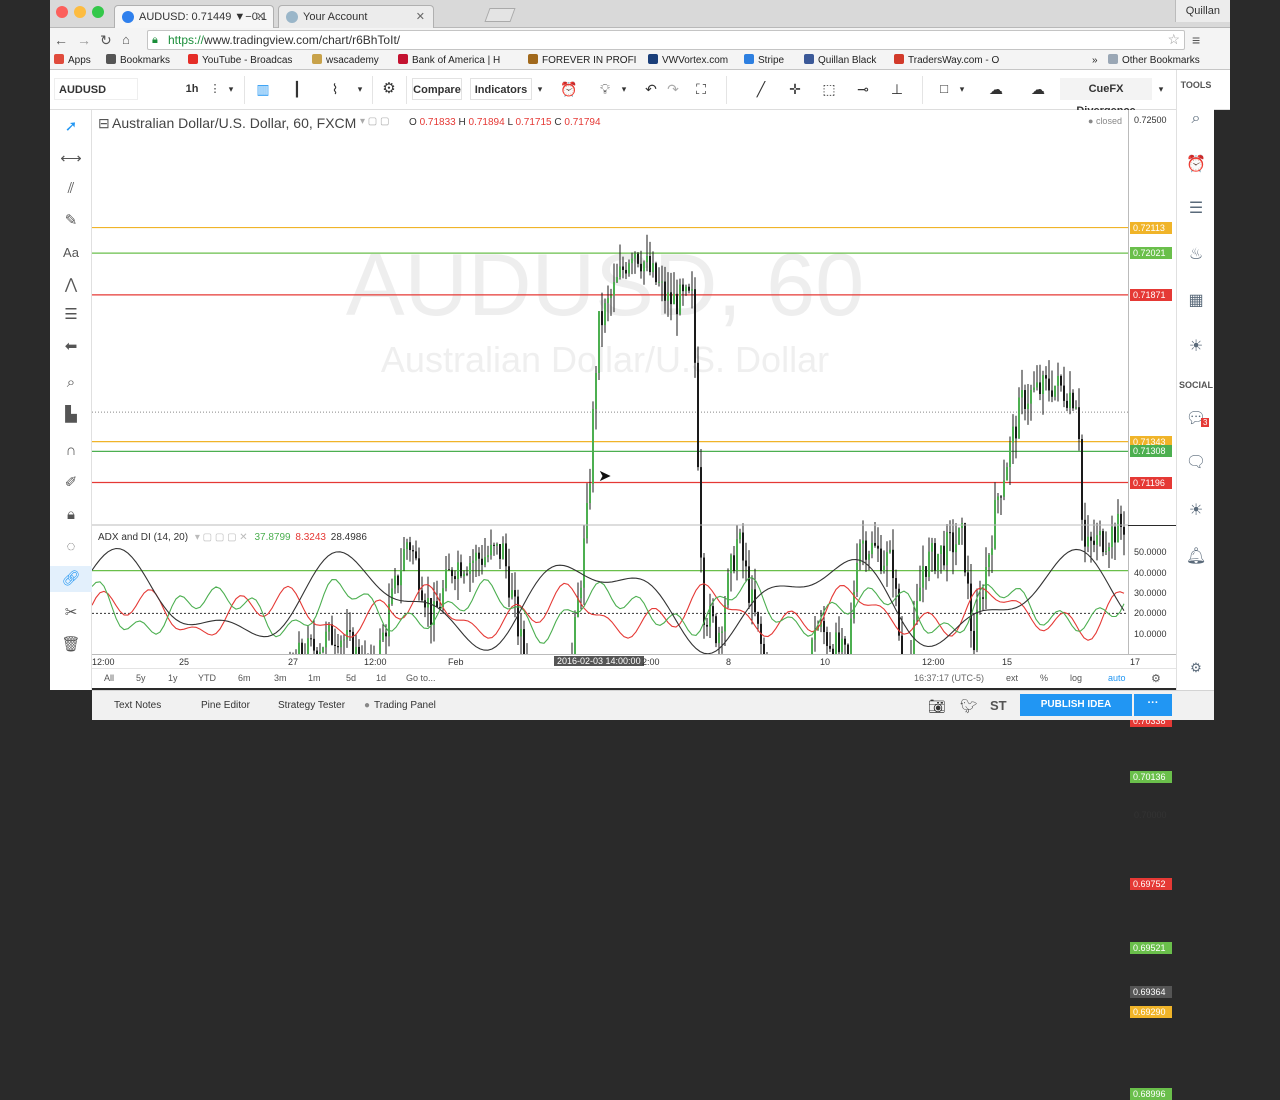  What do you see at coordinates (501, 89) in the screenshot?
I see `indicators-button: Indicators` at bounding box center [501, 89].